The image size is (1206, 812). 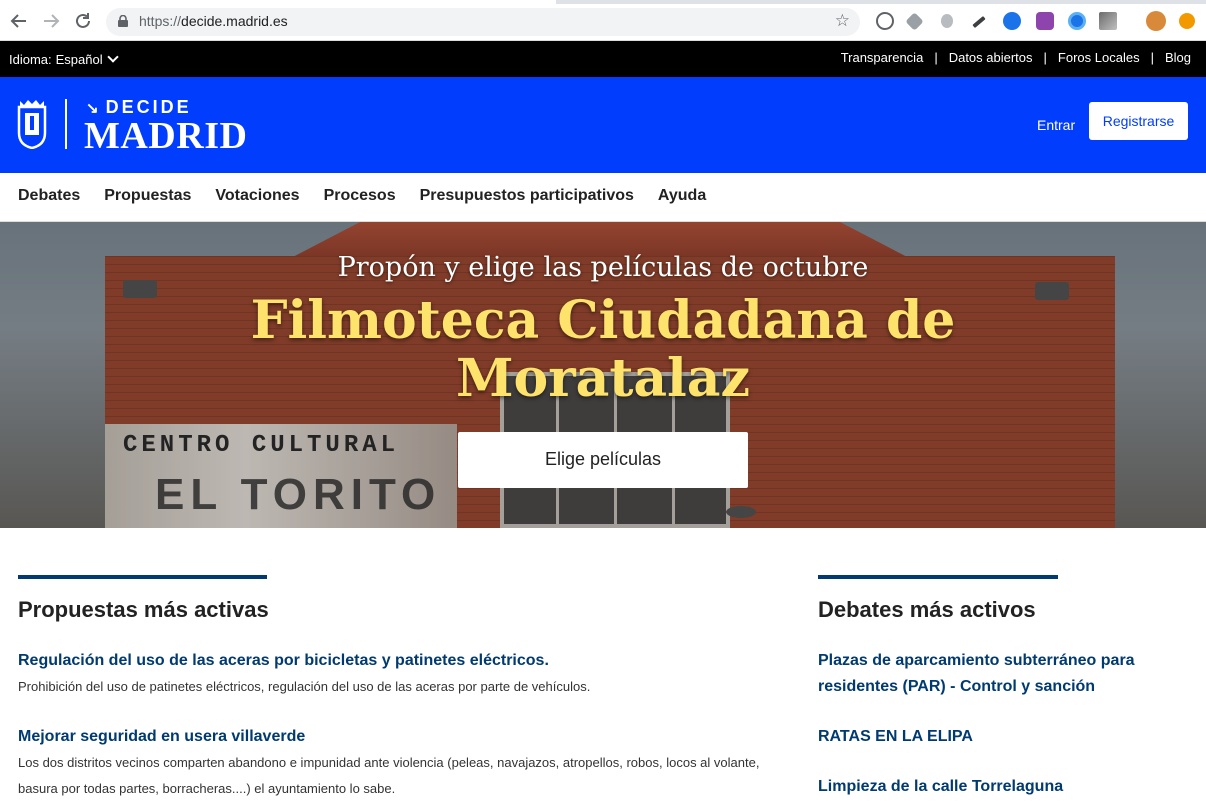 What do you see at coordinates (257, 196) in the screenshot?
I see `nav-votaciones: Votaciones` at bounding box center [257, 196].